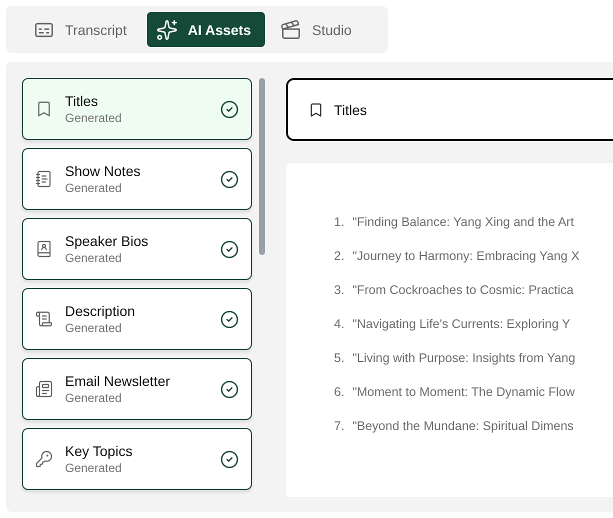  I want to click on title-suggestion: "Journey to Harmony: Embracing Yang X, so click(466, 256).